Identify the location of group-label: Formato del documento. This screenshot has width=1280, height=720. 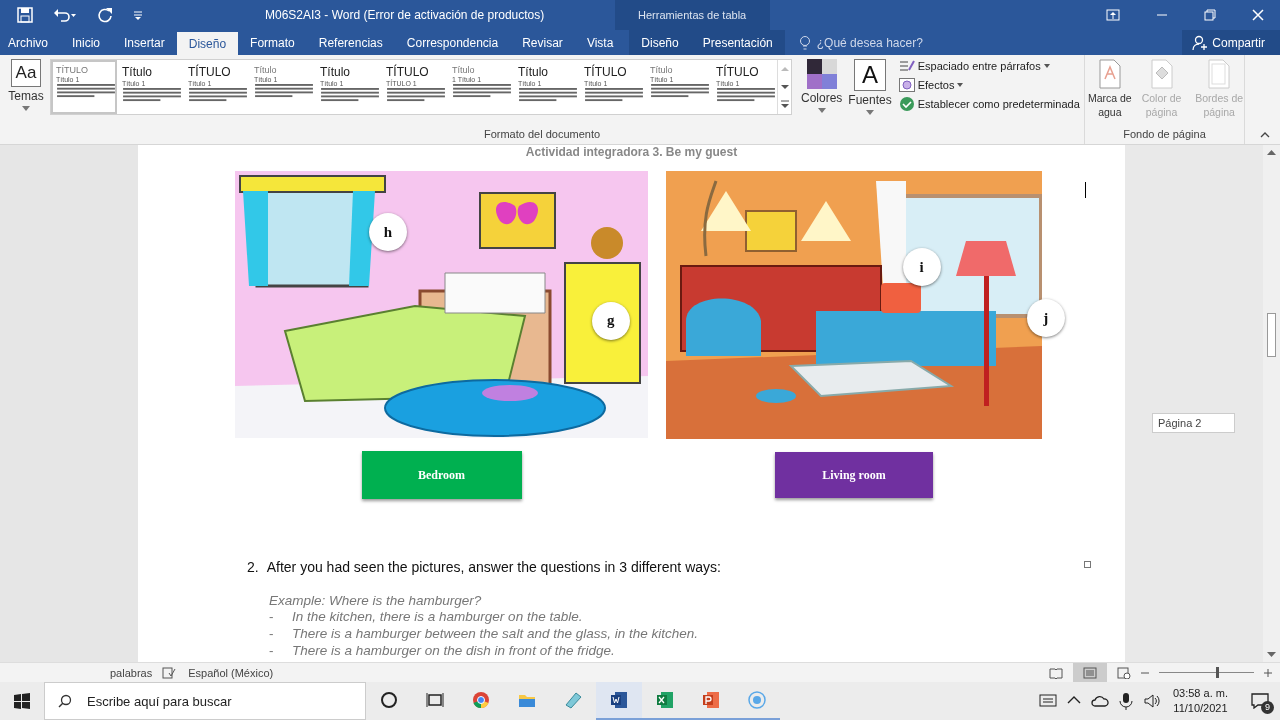
(542, 135).